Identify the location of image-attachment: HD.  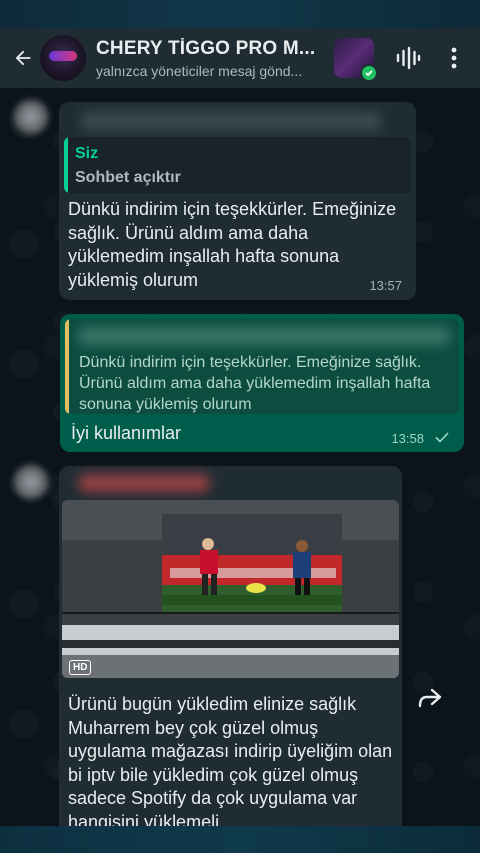
(230, 589).